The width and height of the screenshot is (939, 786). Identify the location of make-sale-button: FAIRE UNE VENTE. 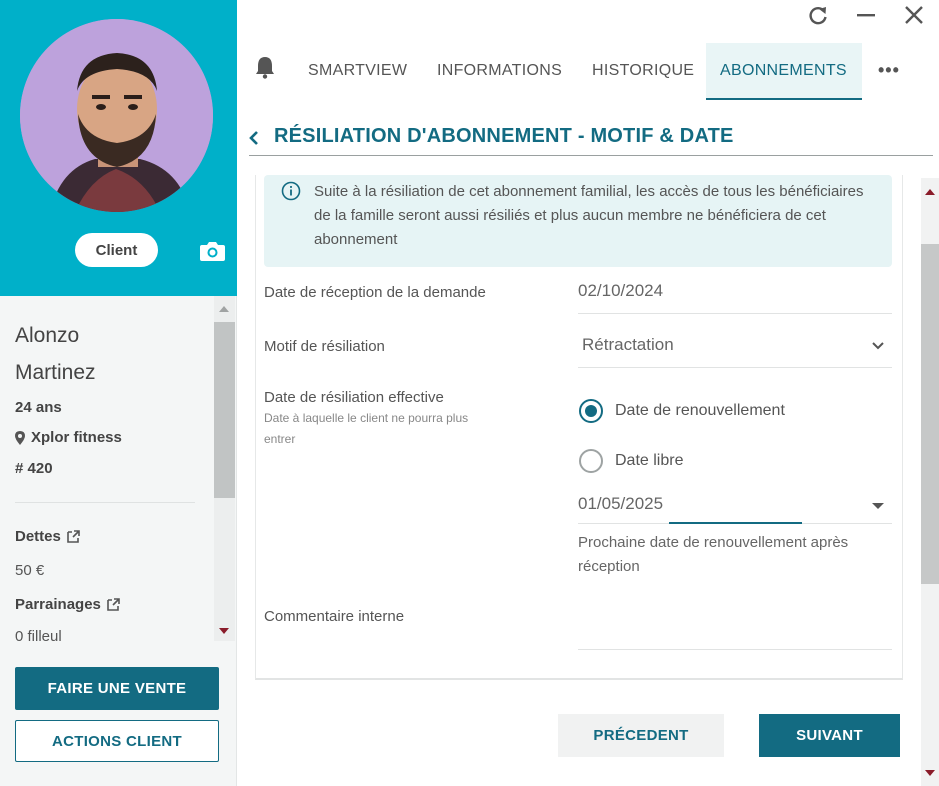
(117, 688).